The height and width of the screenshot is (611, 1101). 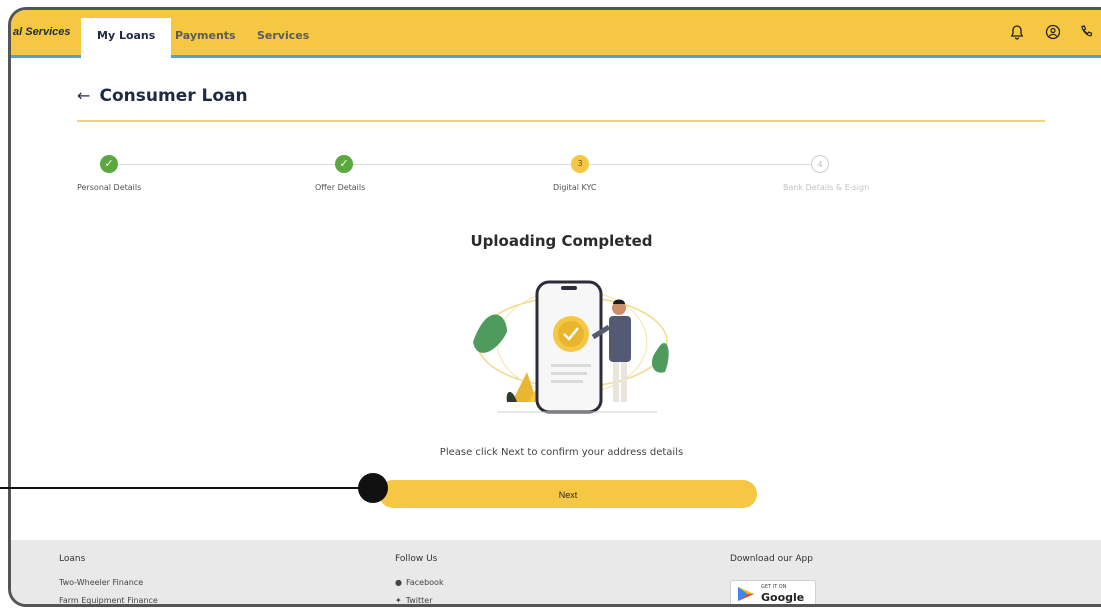 I want to click on step-3-number: 3, so click(x=580, y=164).